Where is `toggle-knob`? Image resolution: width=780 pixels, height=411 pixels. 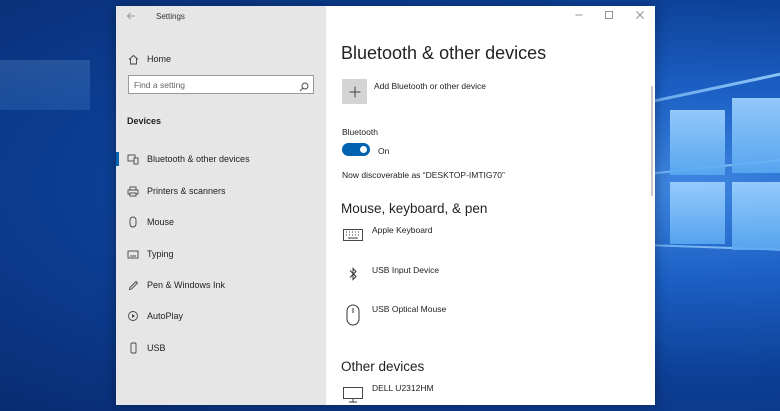
toggle-knob is located at coordinates (363, 149).